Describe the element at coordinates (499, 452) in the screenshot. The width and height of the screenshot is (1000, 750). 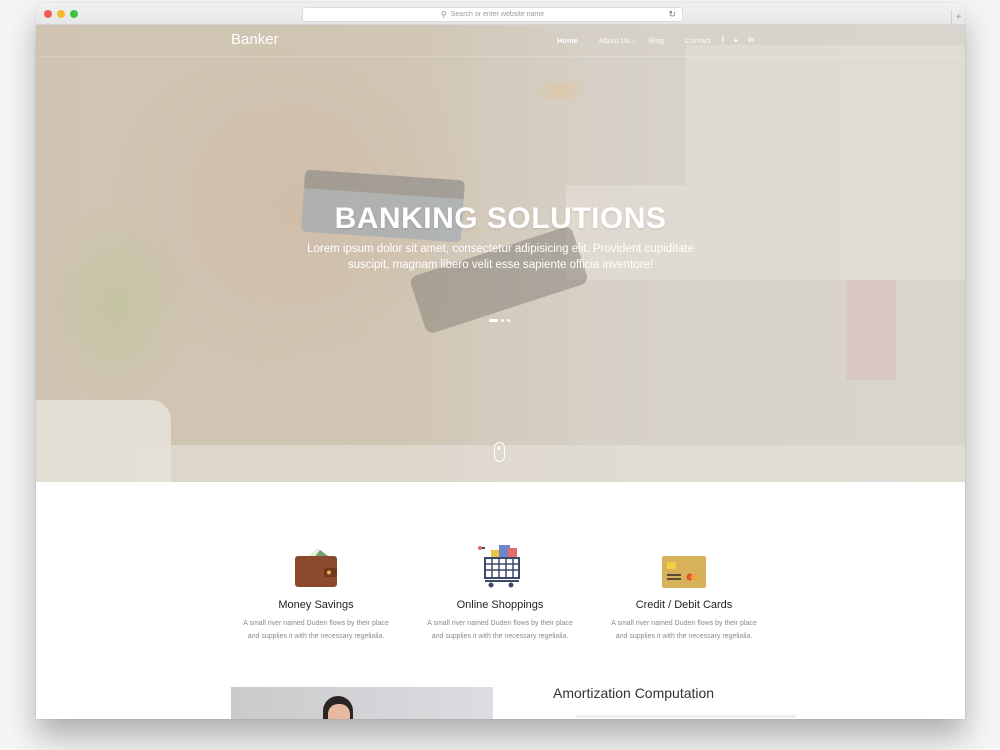
I see `scroll-mouse-icon` at that location.